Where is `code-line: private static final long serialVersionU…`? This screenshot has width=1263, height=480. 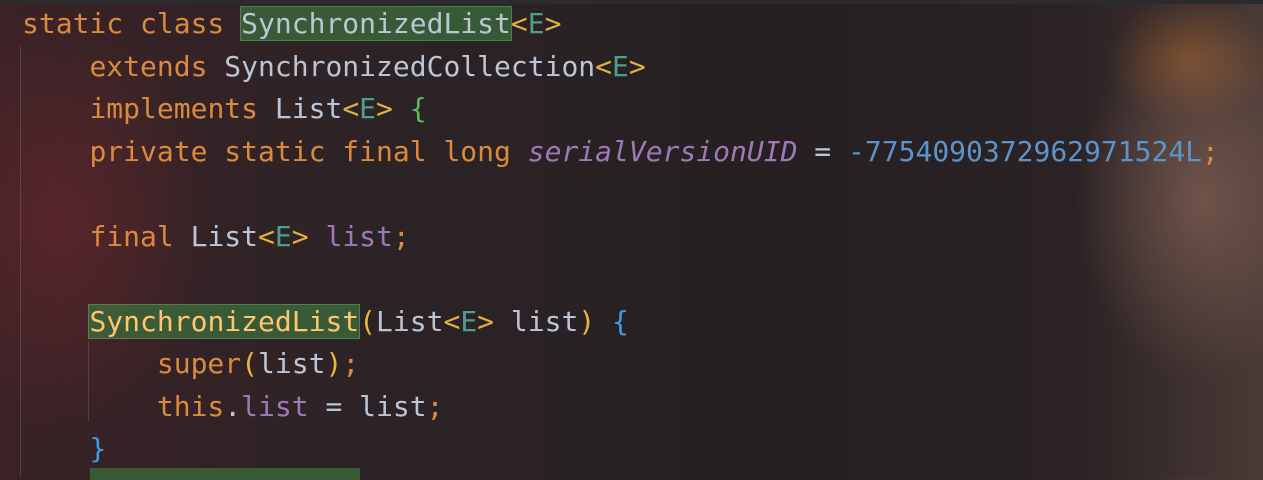
code-line: private static final long serialVersionU… is located at coordinates (620, 152).